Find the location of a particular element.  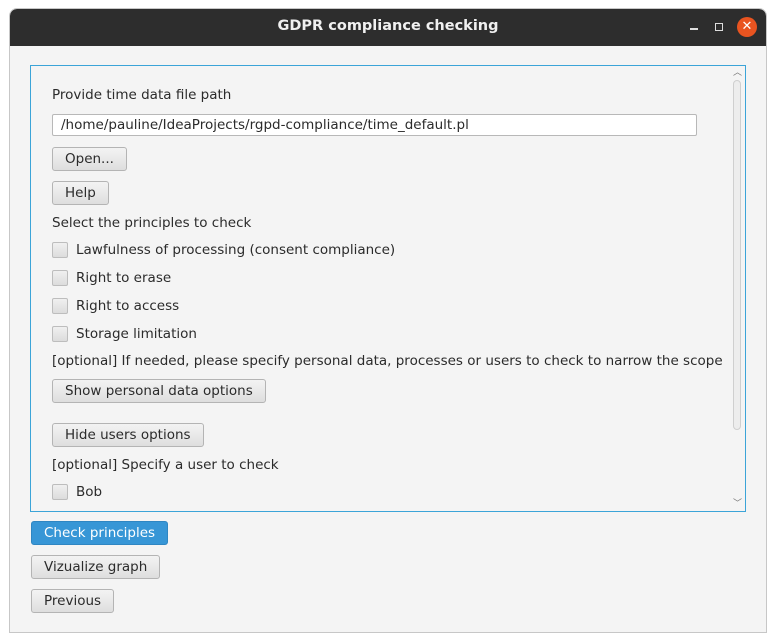

principle-label: Storage limitation is located at coordinates (136, 334).